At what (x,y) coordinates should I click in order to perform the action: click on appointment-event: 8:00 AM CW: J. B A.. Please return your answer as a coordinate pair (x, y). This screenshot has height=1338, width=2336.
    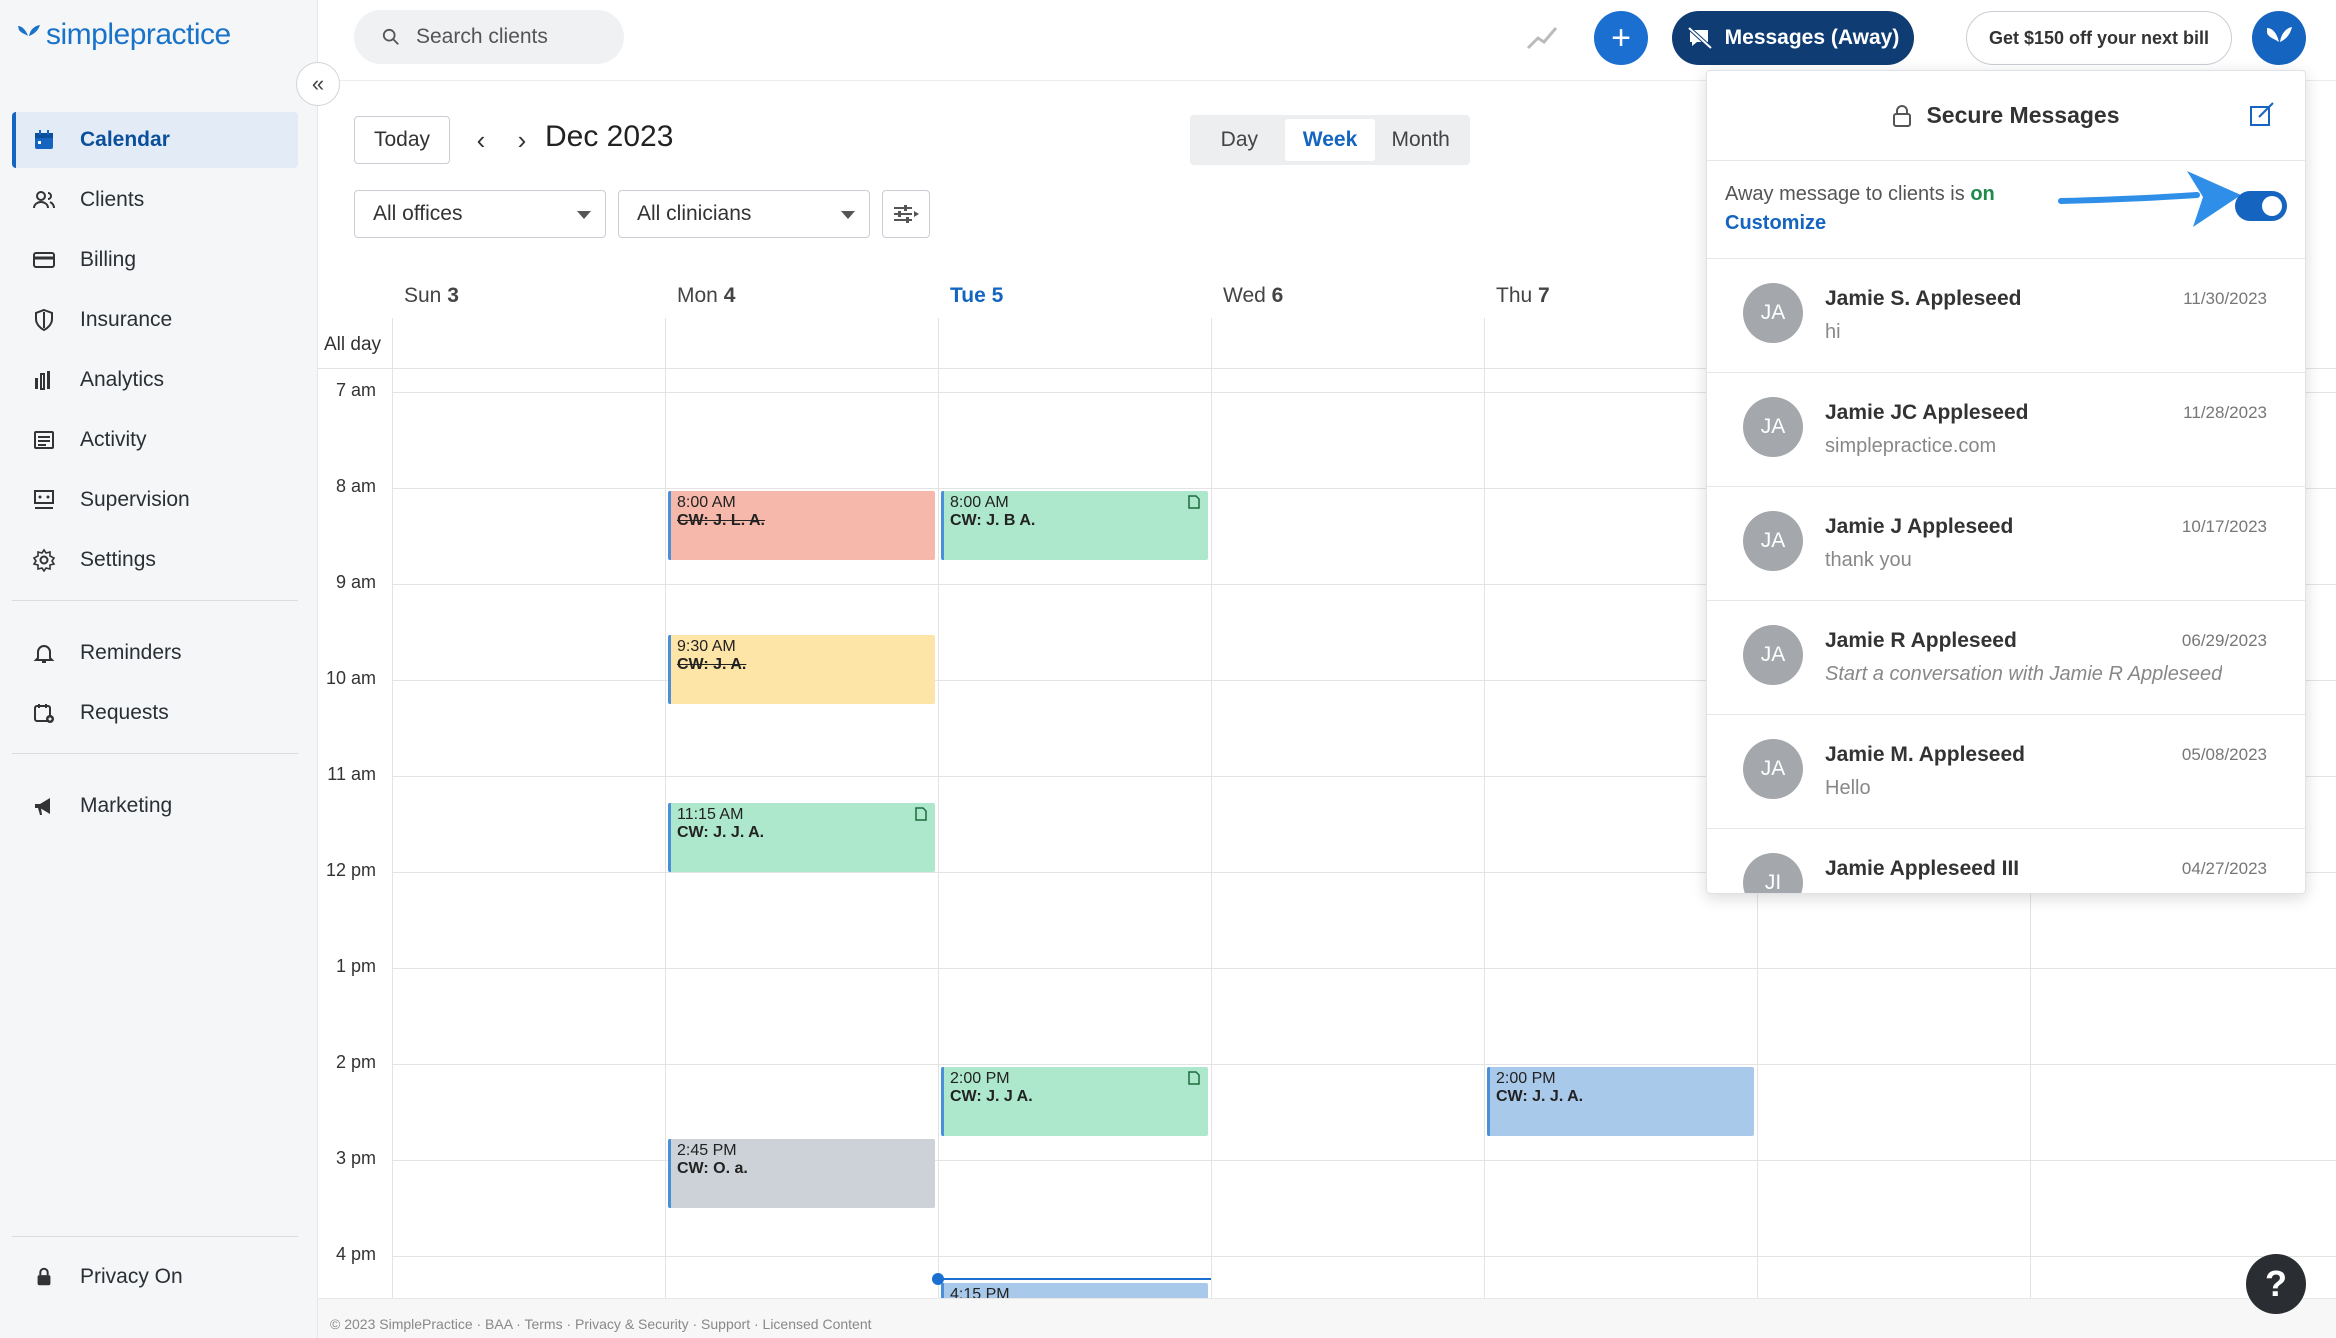
    Looking at the image, I should click on (1074, 525).